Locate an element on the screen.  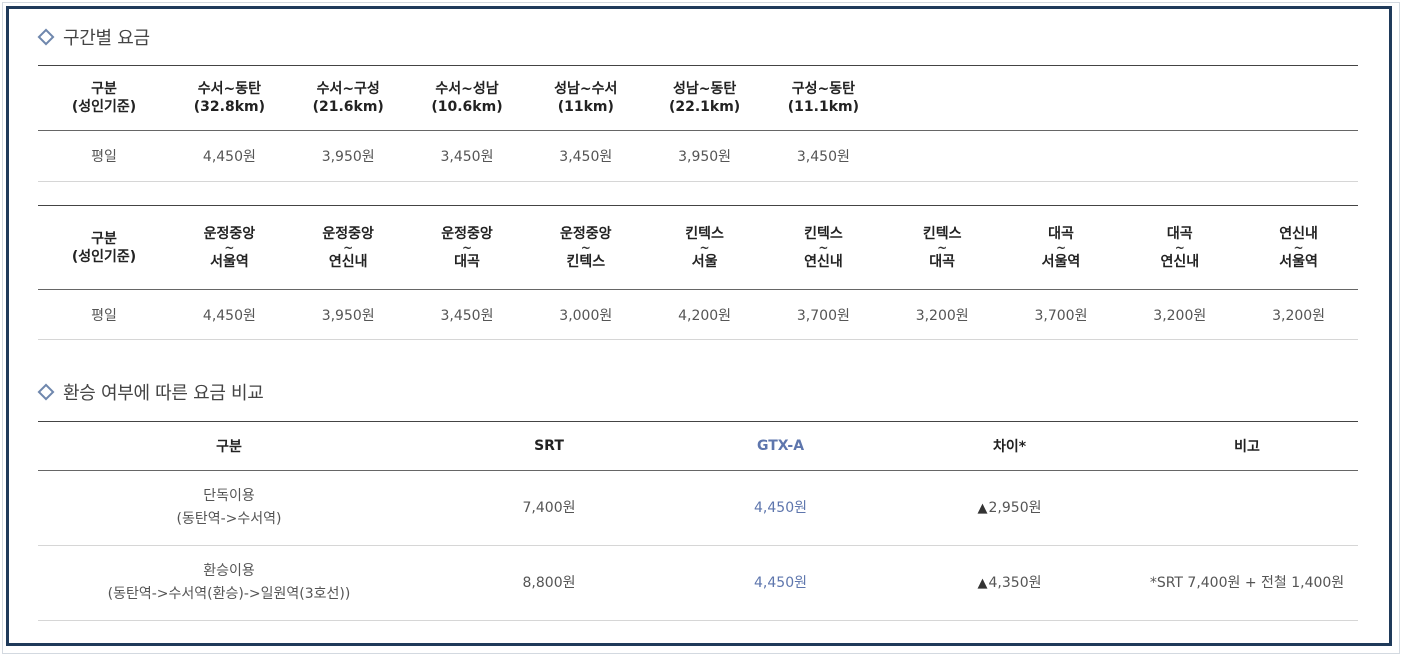
header-remarks: 비고 is located at coordinates (1247, 447).